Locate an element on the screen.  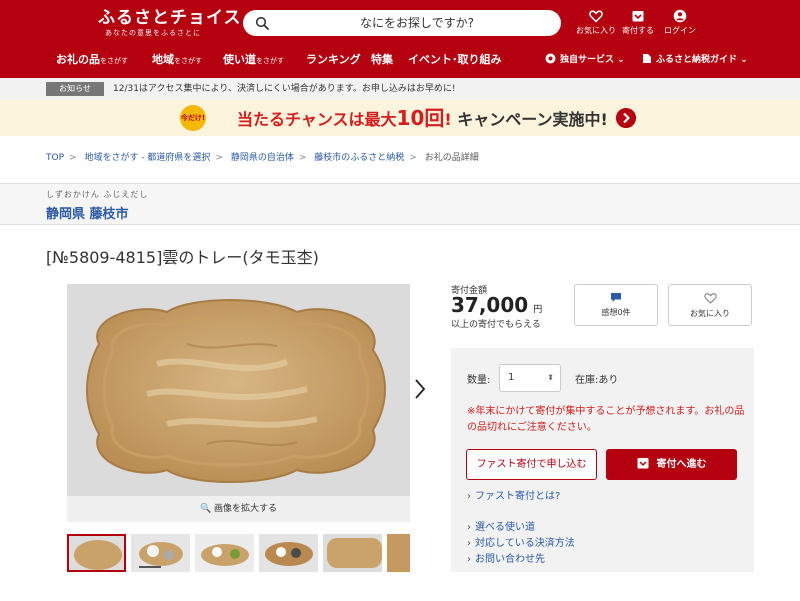
user-icon is located at coordinates (680, 16).